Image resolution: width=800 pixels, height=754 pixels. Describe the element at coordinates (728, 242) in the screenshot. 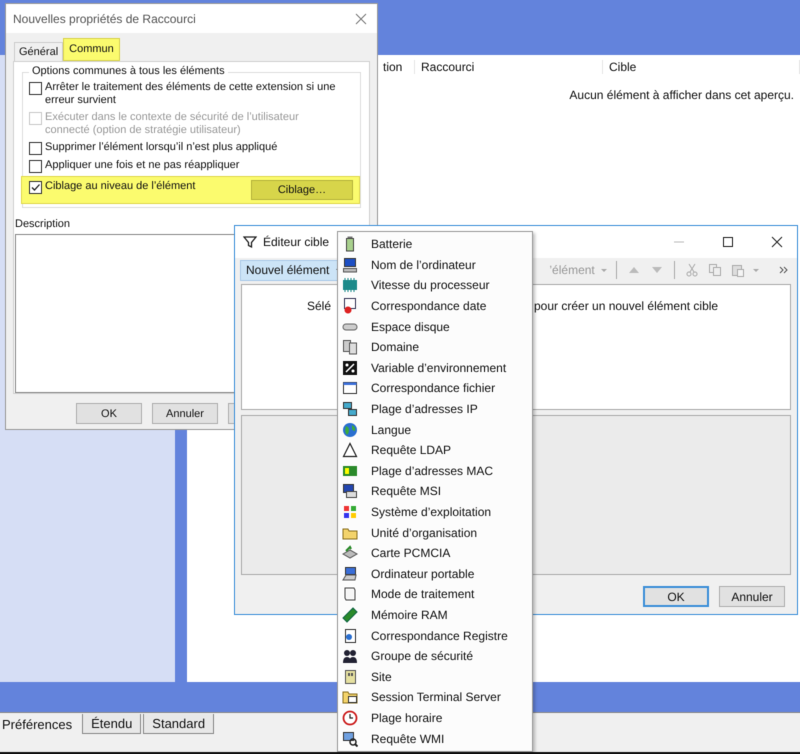

I see `maximize-icon` at that location.